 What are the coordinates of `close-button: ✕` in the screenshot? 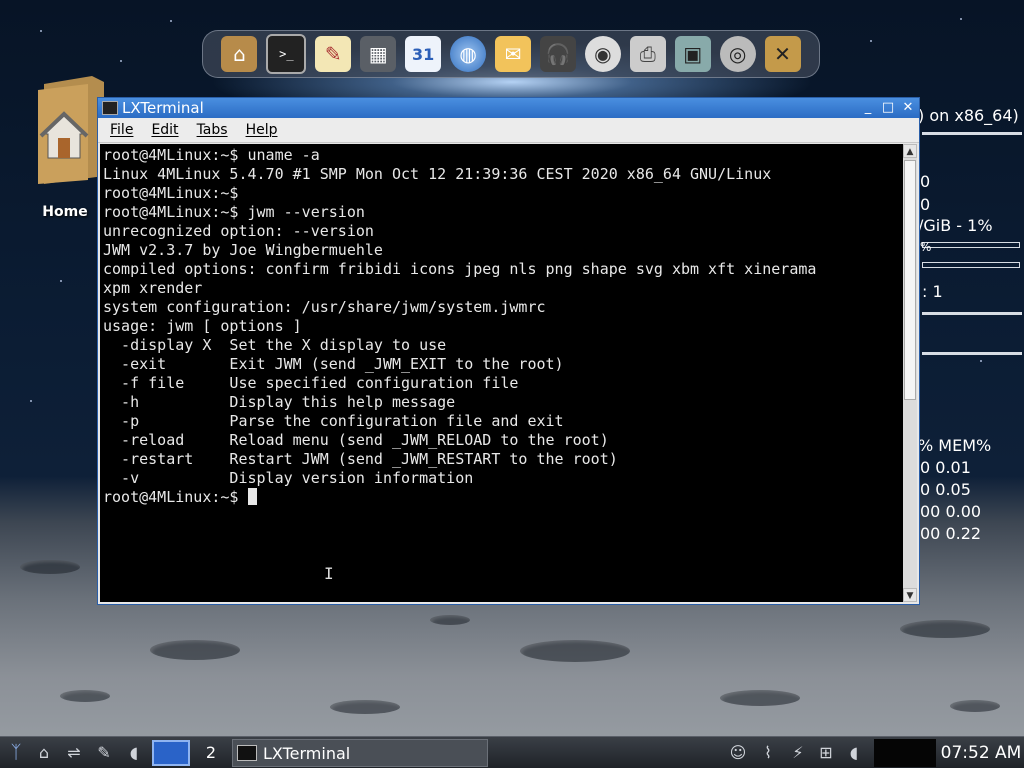 It's located at (908, 108).